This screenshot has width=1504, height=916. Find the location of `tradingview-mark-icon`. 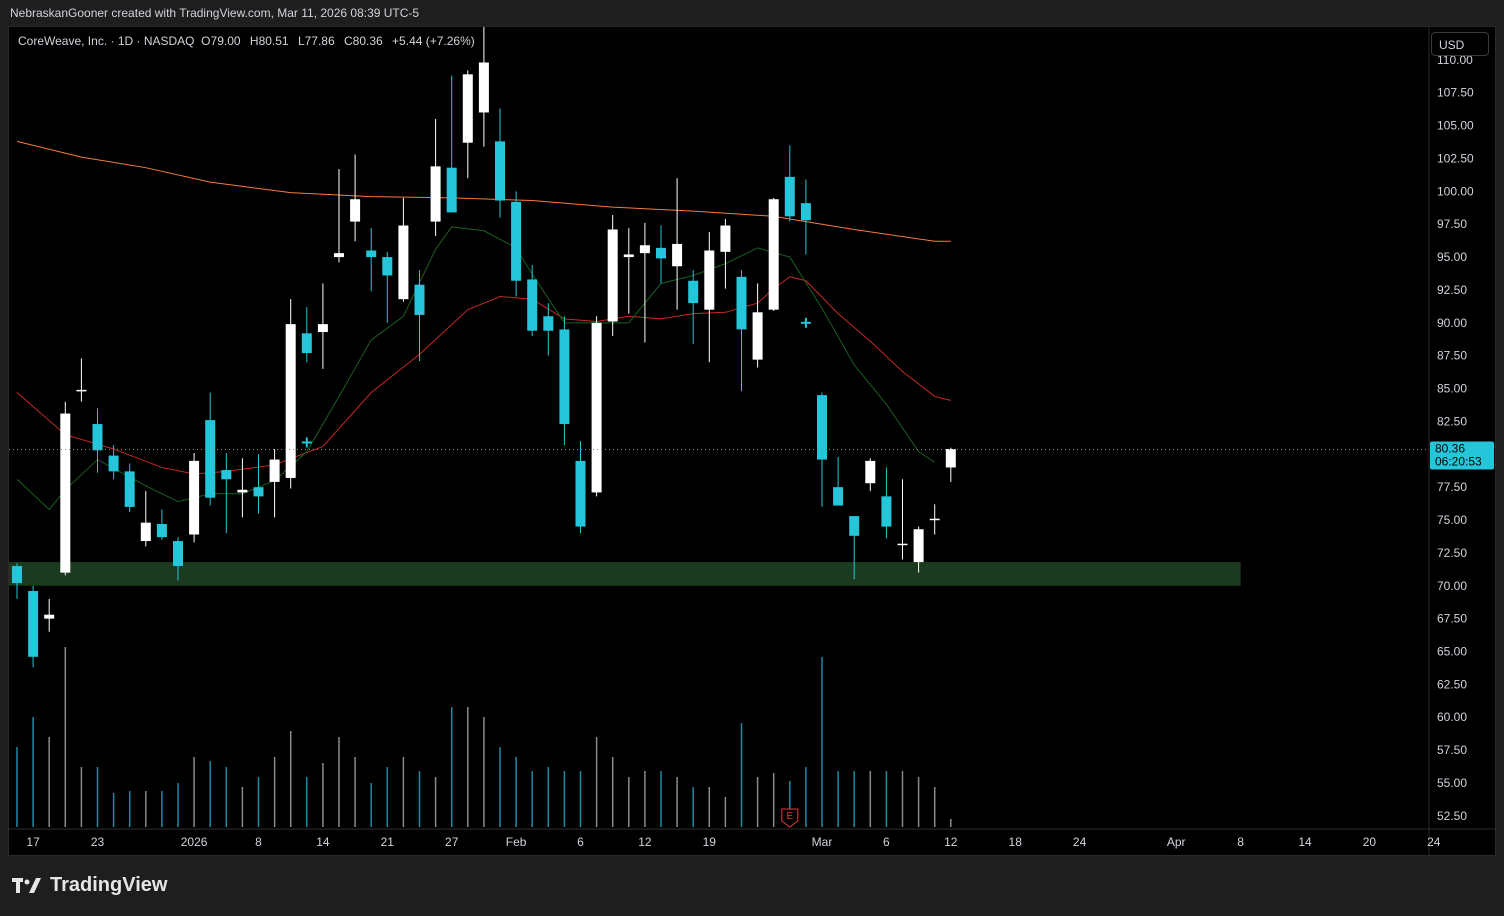

tradingview-mark-icon is located at coordinates (26, 885).